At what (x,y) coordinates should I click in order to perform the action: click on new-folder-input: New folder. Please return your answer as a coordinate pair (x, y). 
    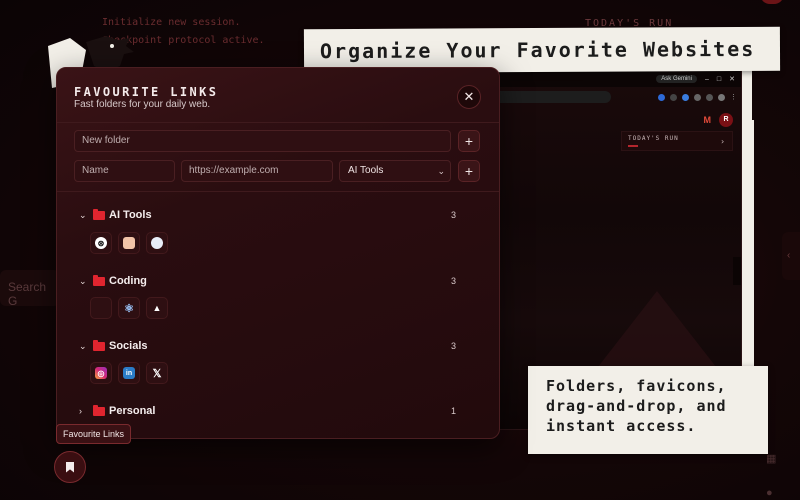
    Looking at the image, I should click on (262, 141).